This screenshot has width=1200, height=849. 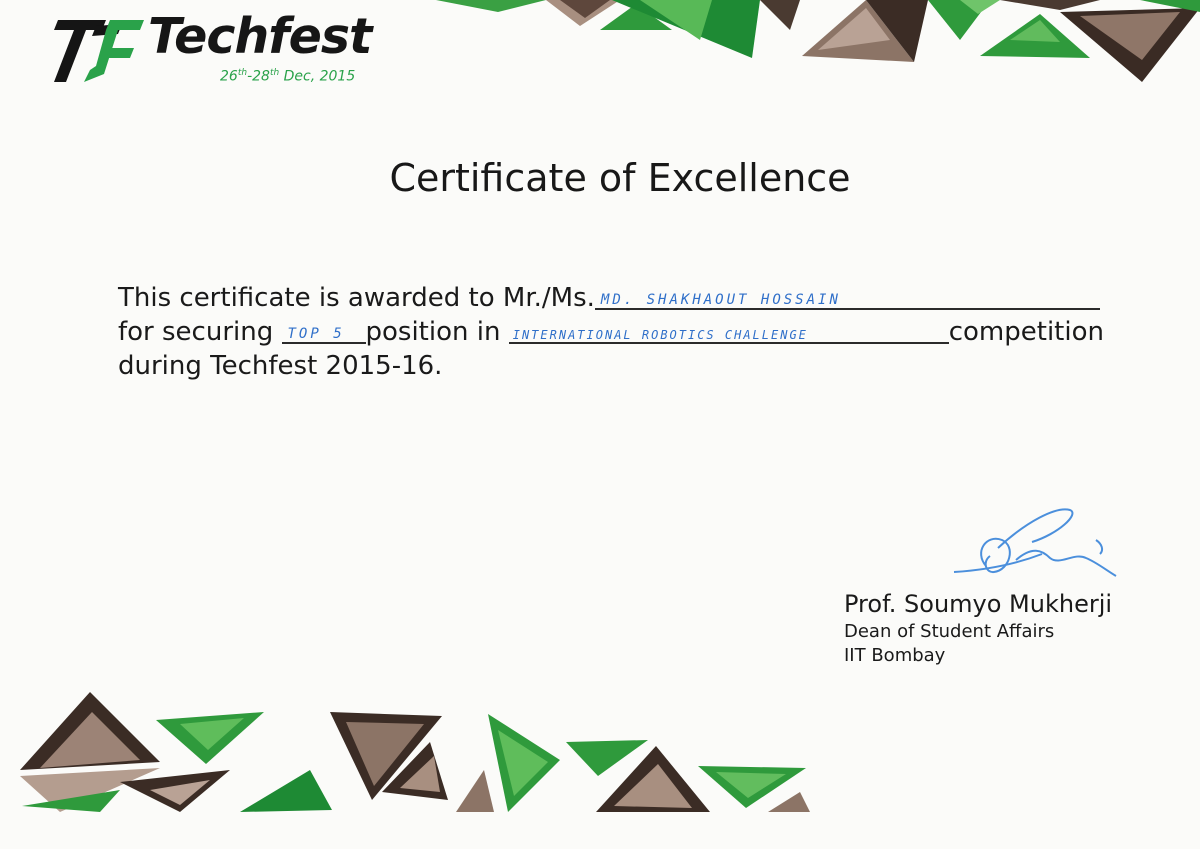 I want to click on certificate-title: Certificate of Excellence, so click(x=620, y=178).